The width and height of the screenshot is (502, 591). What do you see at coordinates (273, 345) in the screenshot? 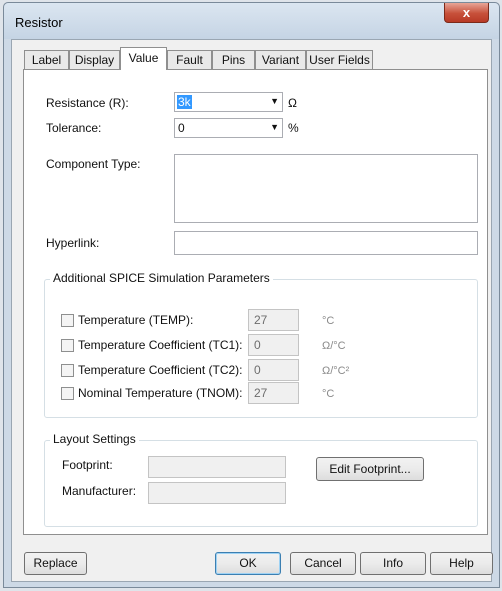
I see `tc1-input: 0` at bounding box center [273, 345].